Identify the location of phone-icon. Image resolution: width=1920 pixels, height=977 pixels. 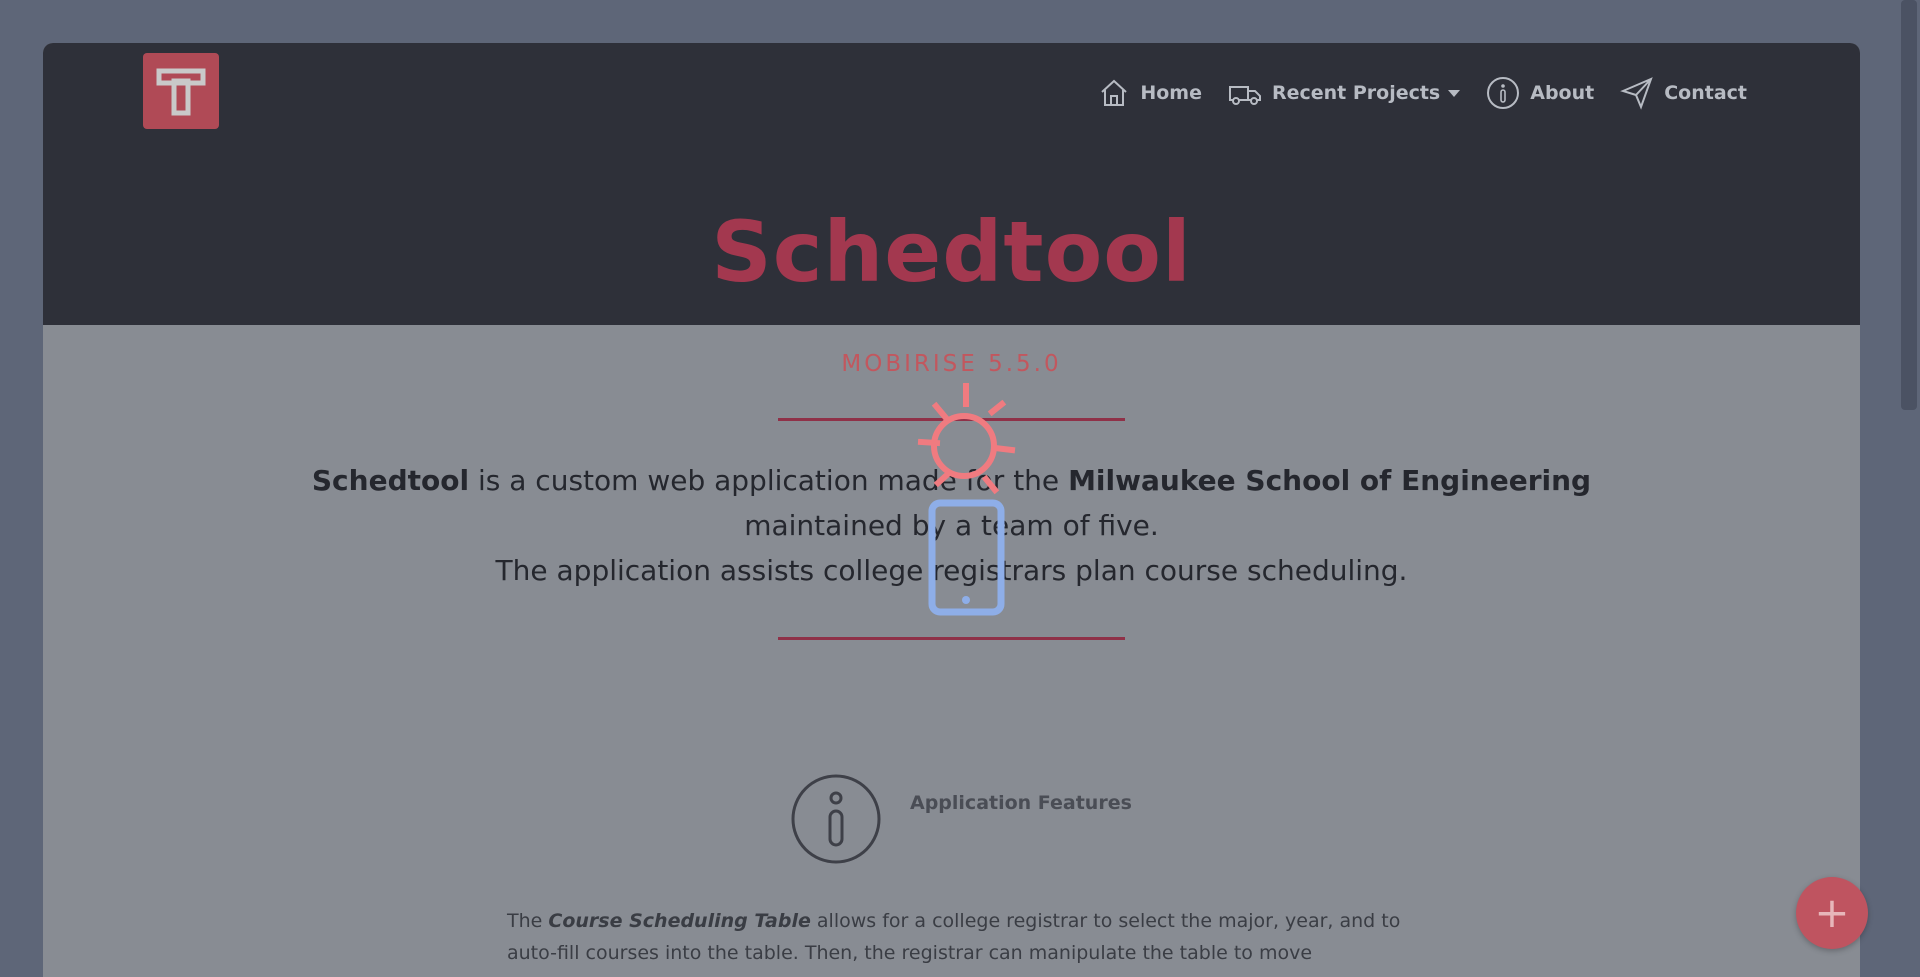
(966, 557).